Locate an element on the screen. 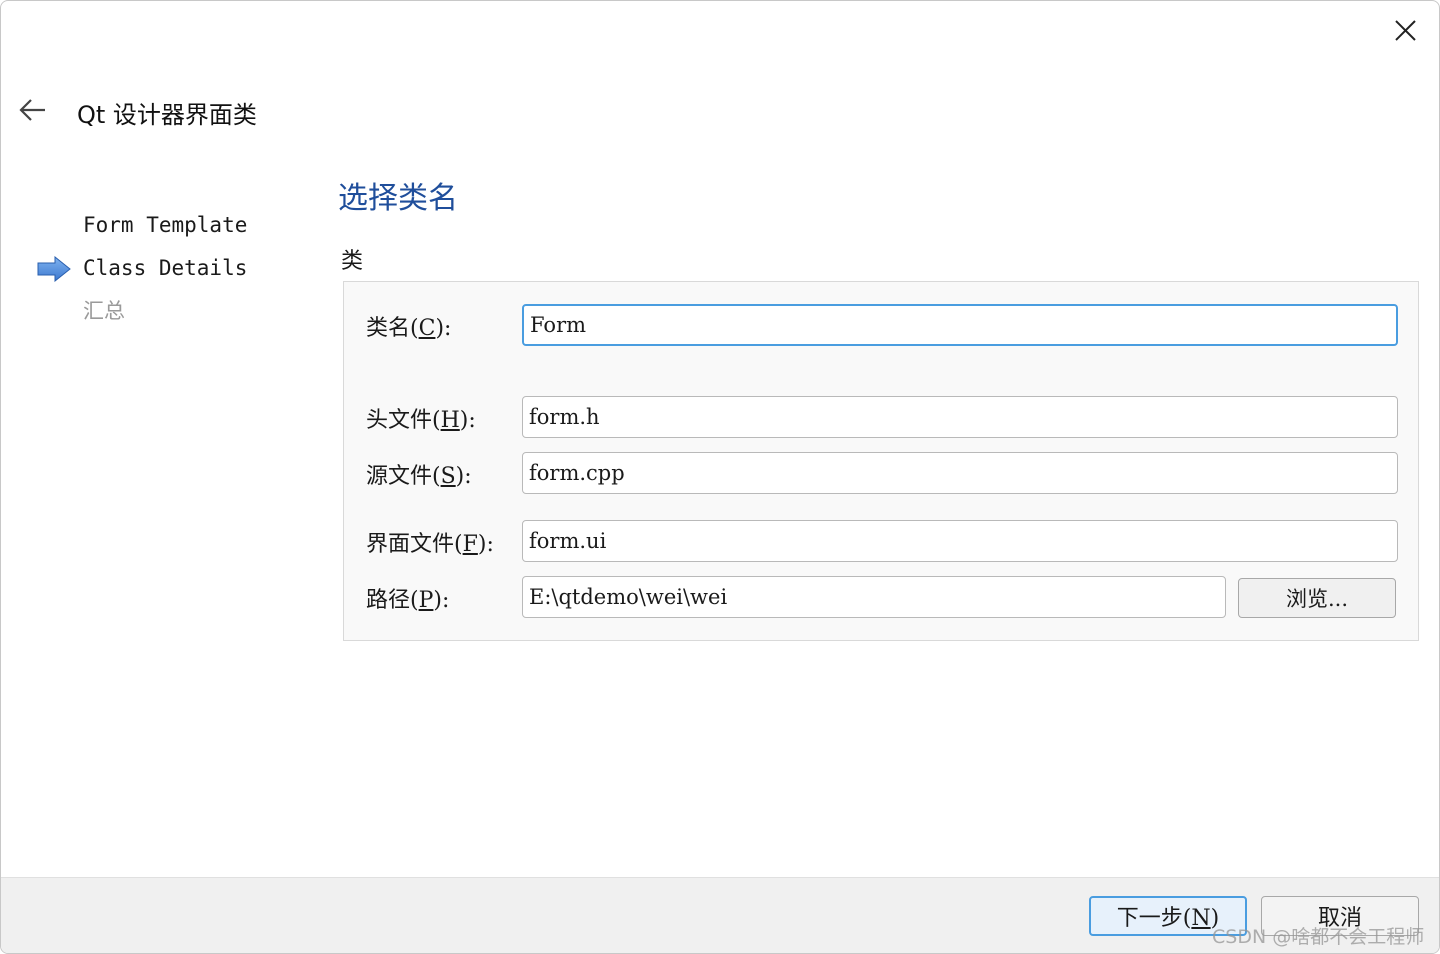 The height and width of the screenshot is (954, 1440). step-summary: 汇总 is located at coordinates (177, 312).